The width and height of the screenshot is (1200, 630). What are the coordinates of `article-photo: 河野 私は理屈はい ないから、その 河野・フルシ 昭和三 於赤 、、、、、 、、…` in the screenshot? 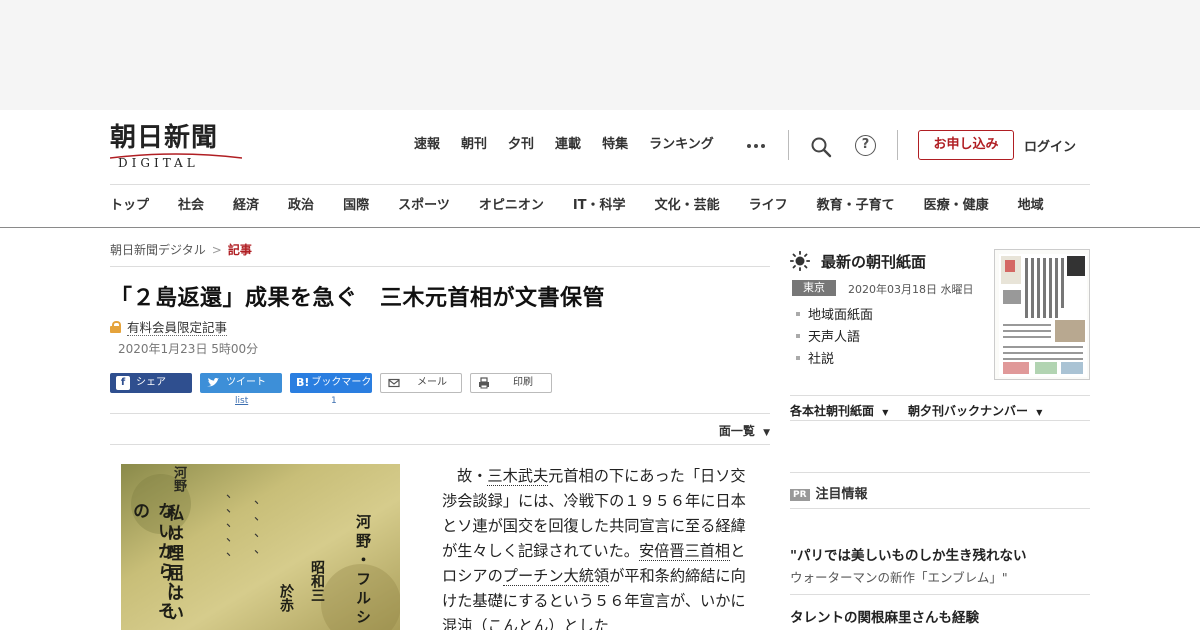 It's located at (260, 547).